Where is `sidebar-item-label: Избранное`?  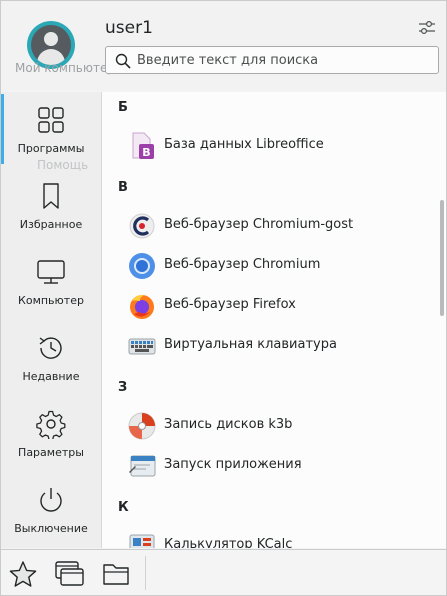
sidebar-item-label: Избранное is located at coordinates (51, 224).